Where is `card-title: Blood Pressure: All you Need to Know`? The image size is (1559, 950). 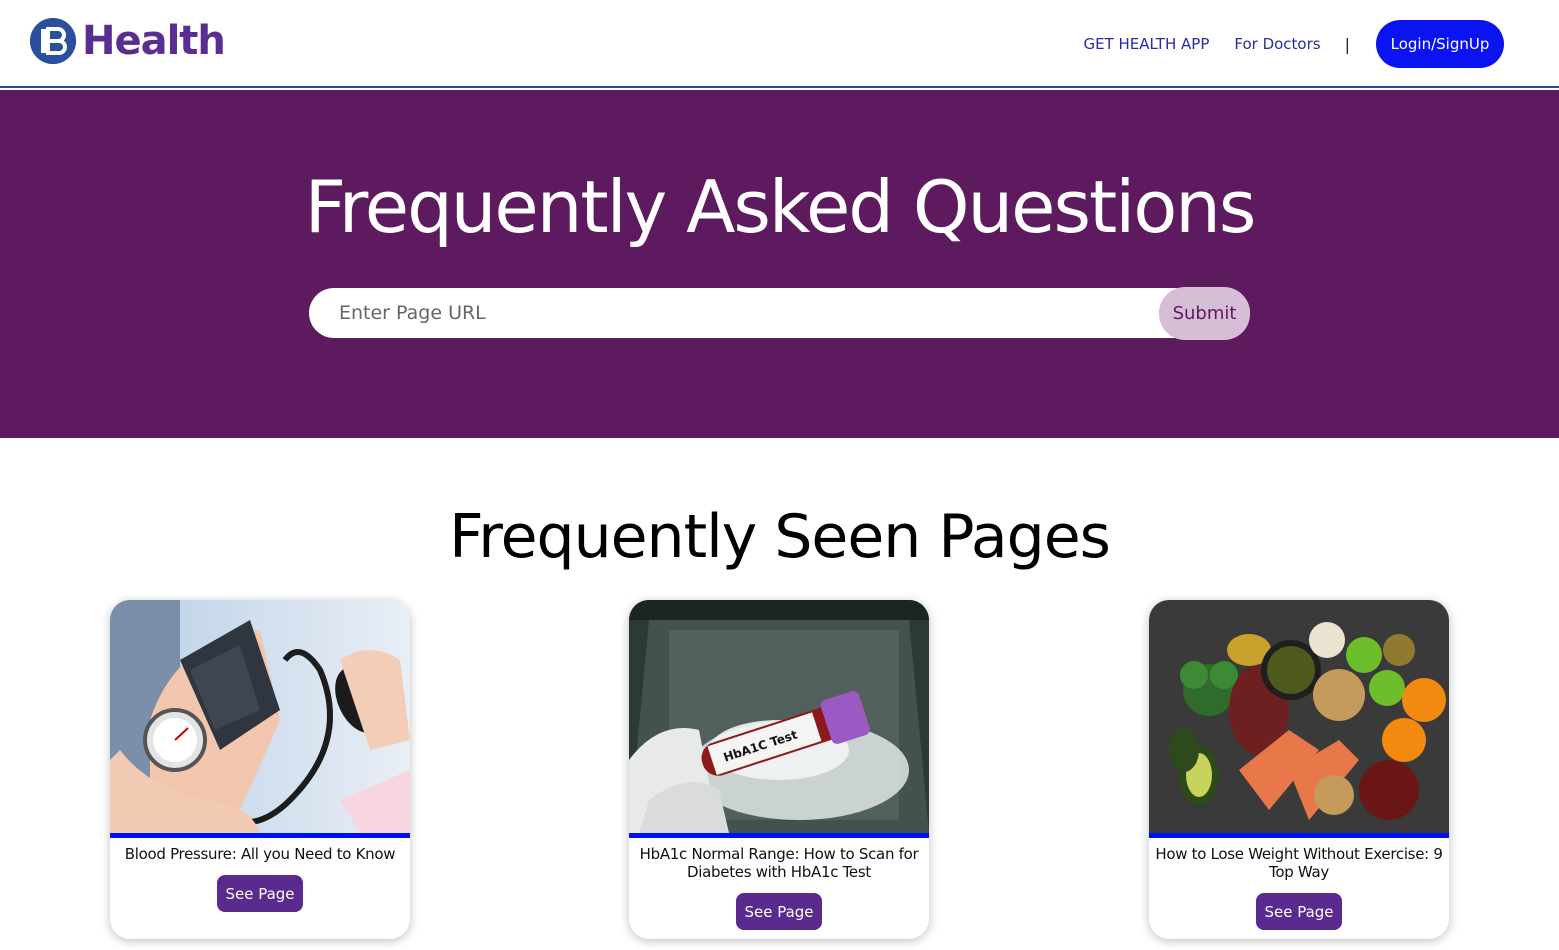 card-title: Blood Pressure: All you Need to Know is located at coordinates (260, 854).